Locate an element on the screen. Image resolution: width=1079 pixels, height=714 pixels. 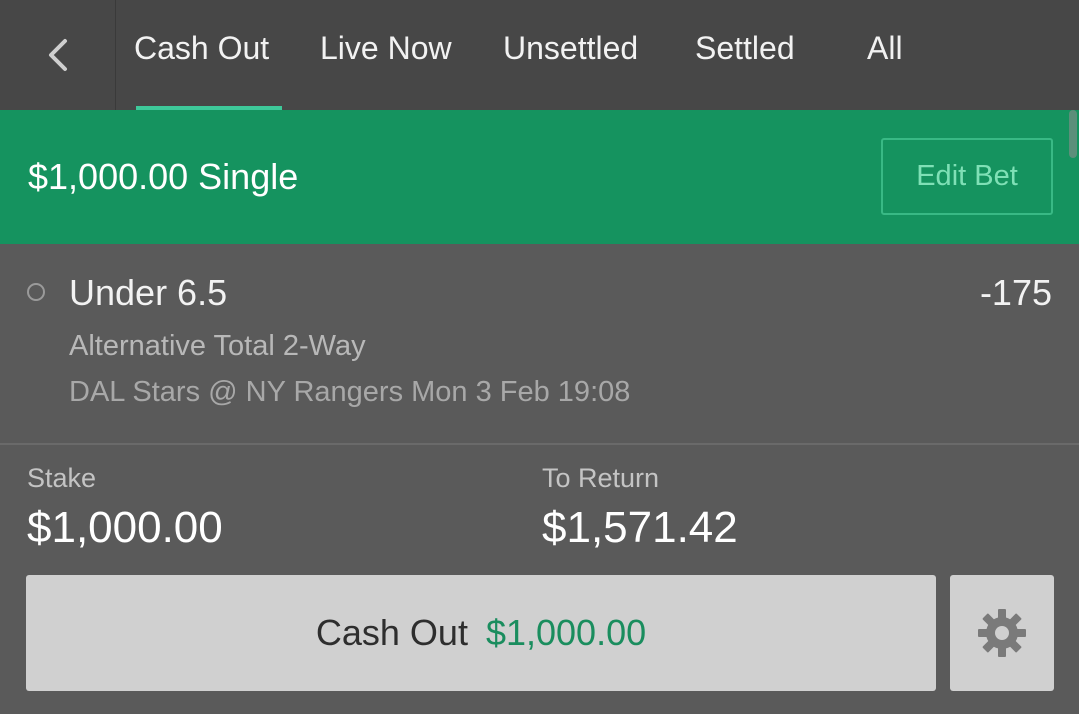
tab-live-now: Live Now is located at coordinates (386, 52).